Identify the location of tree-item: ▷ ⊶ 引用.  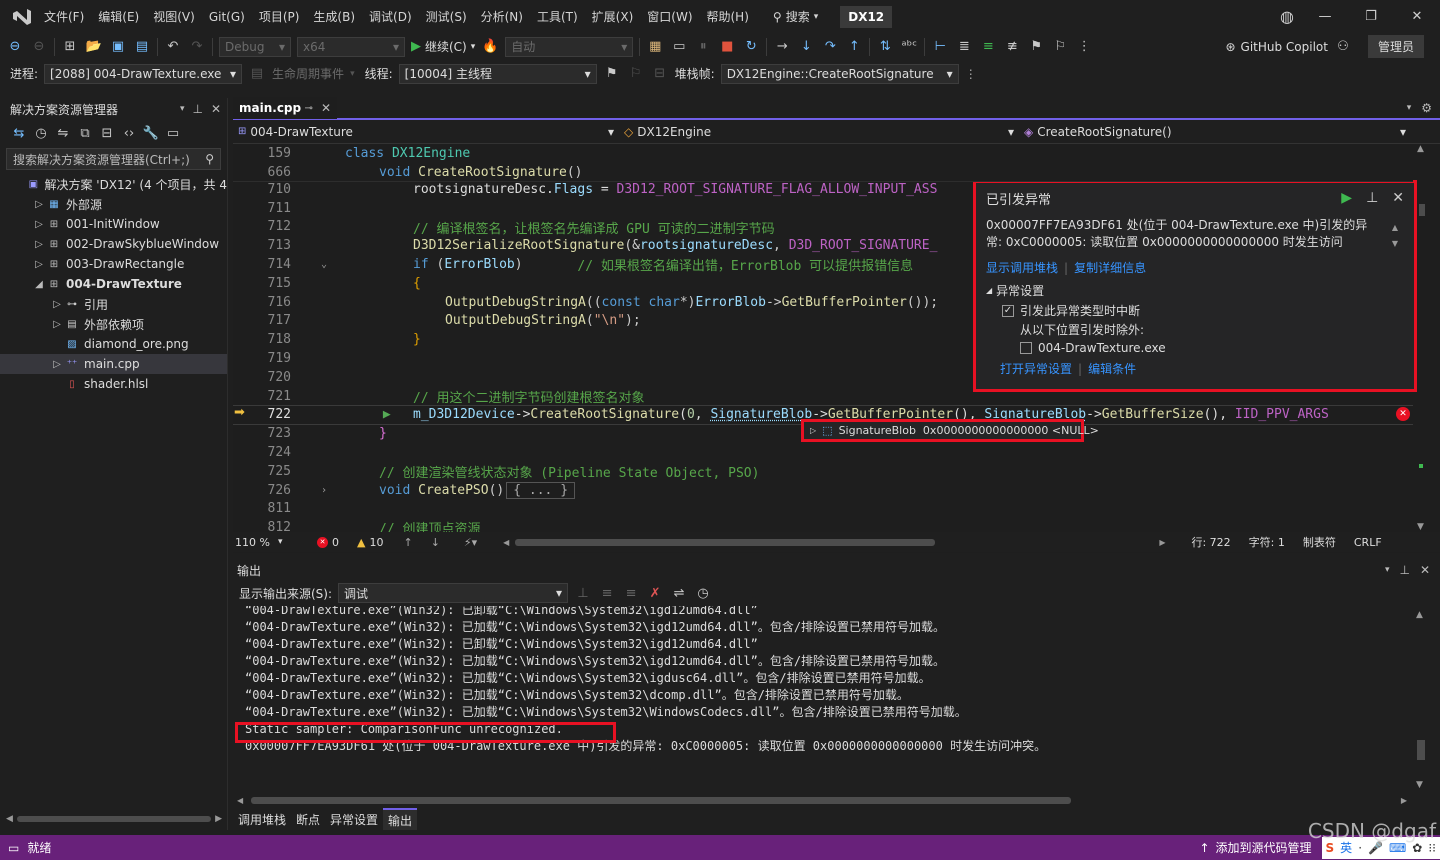
(113, 304).